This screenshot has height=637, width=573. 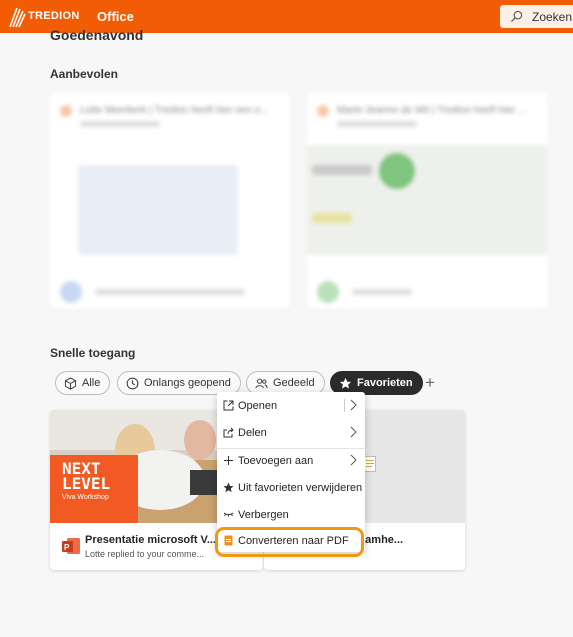 What do you see at coordinates (261, 383) in the screenshot?
I see `people-icon` at bounding box center [261, 383].